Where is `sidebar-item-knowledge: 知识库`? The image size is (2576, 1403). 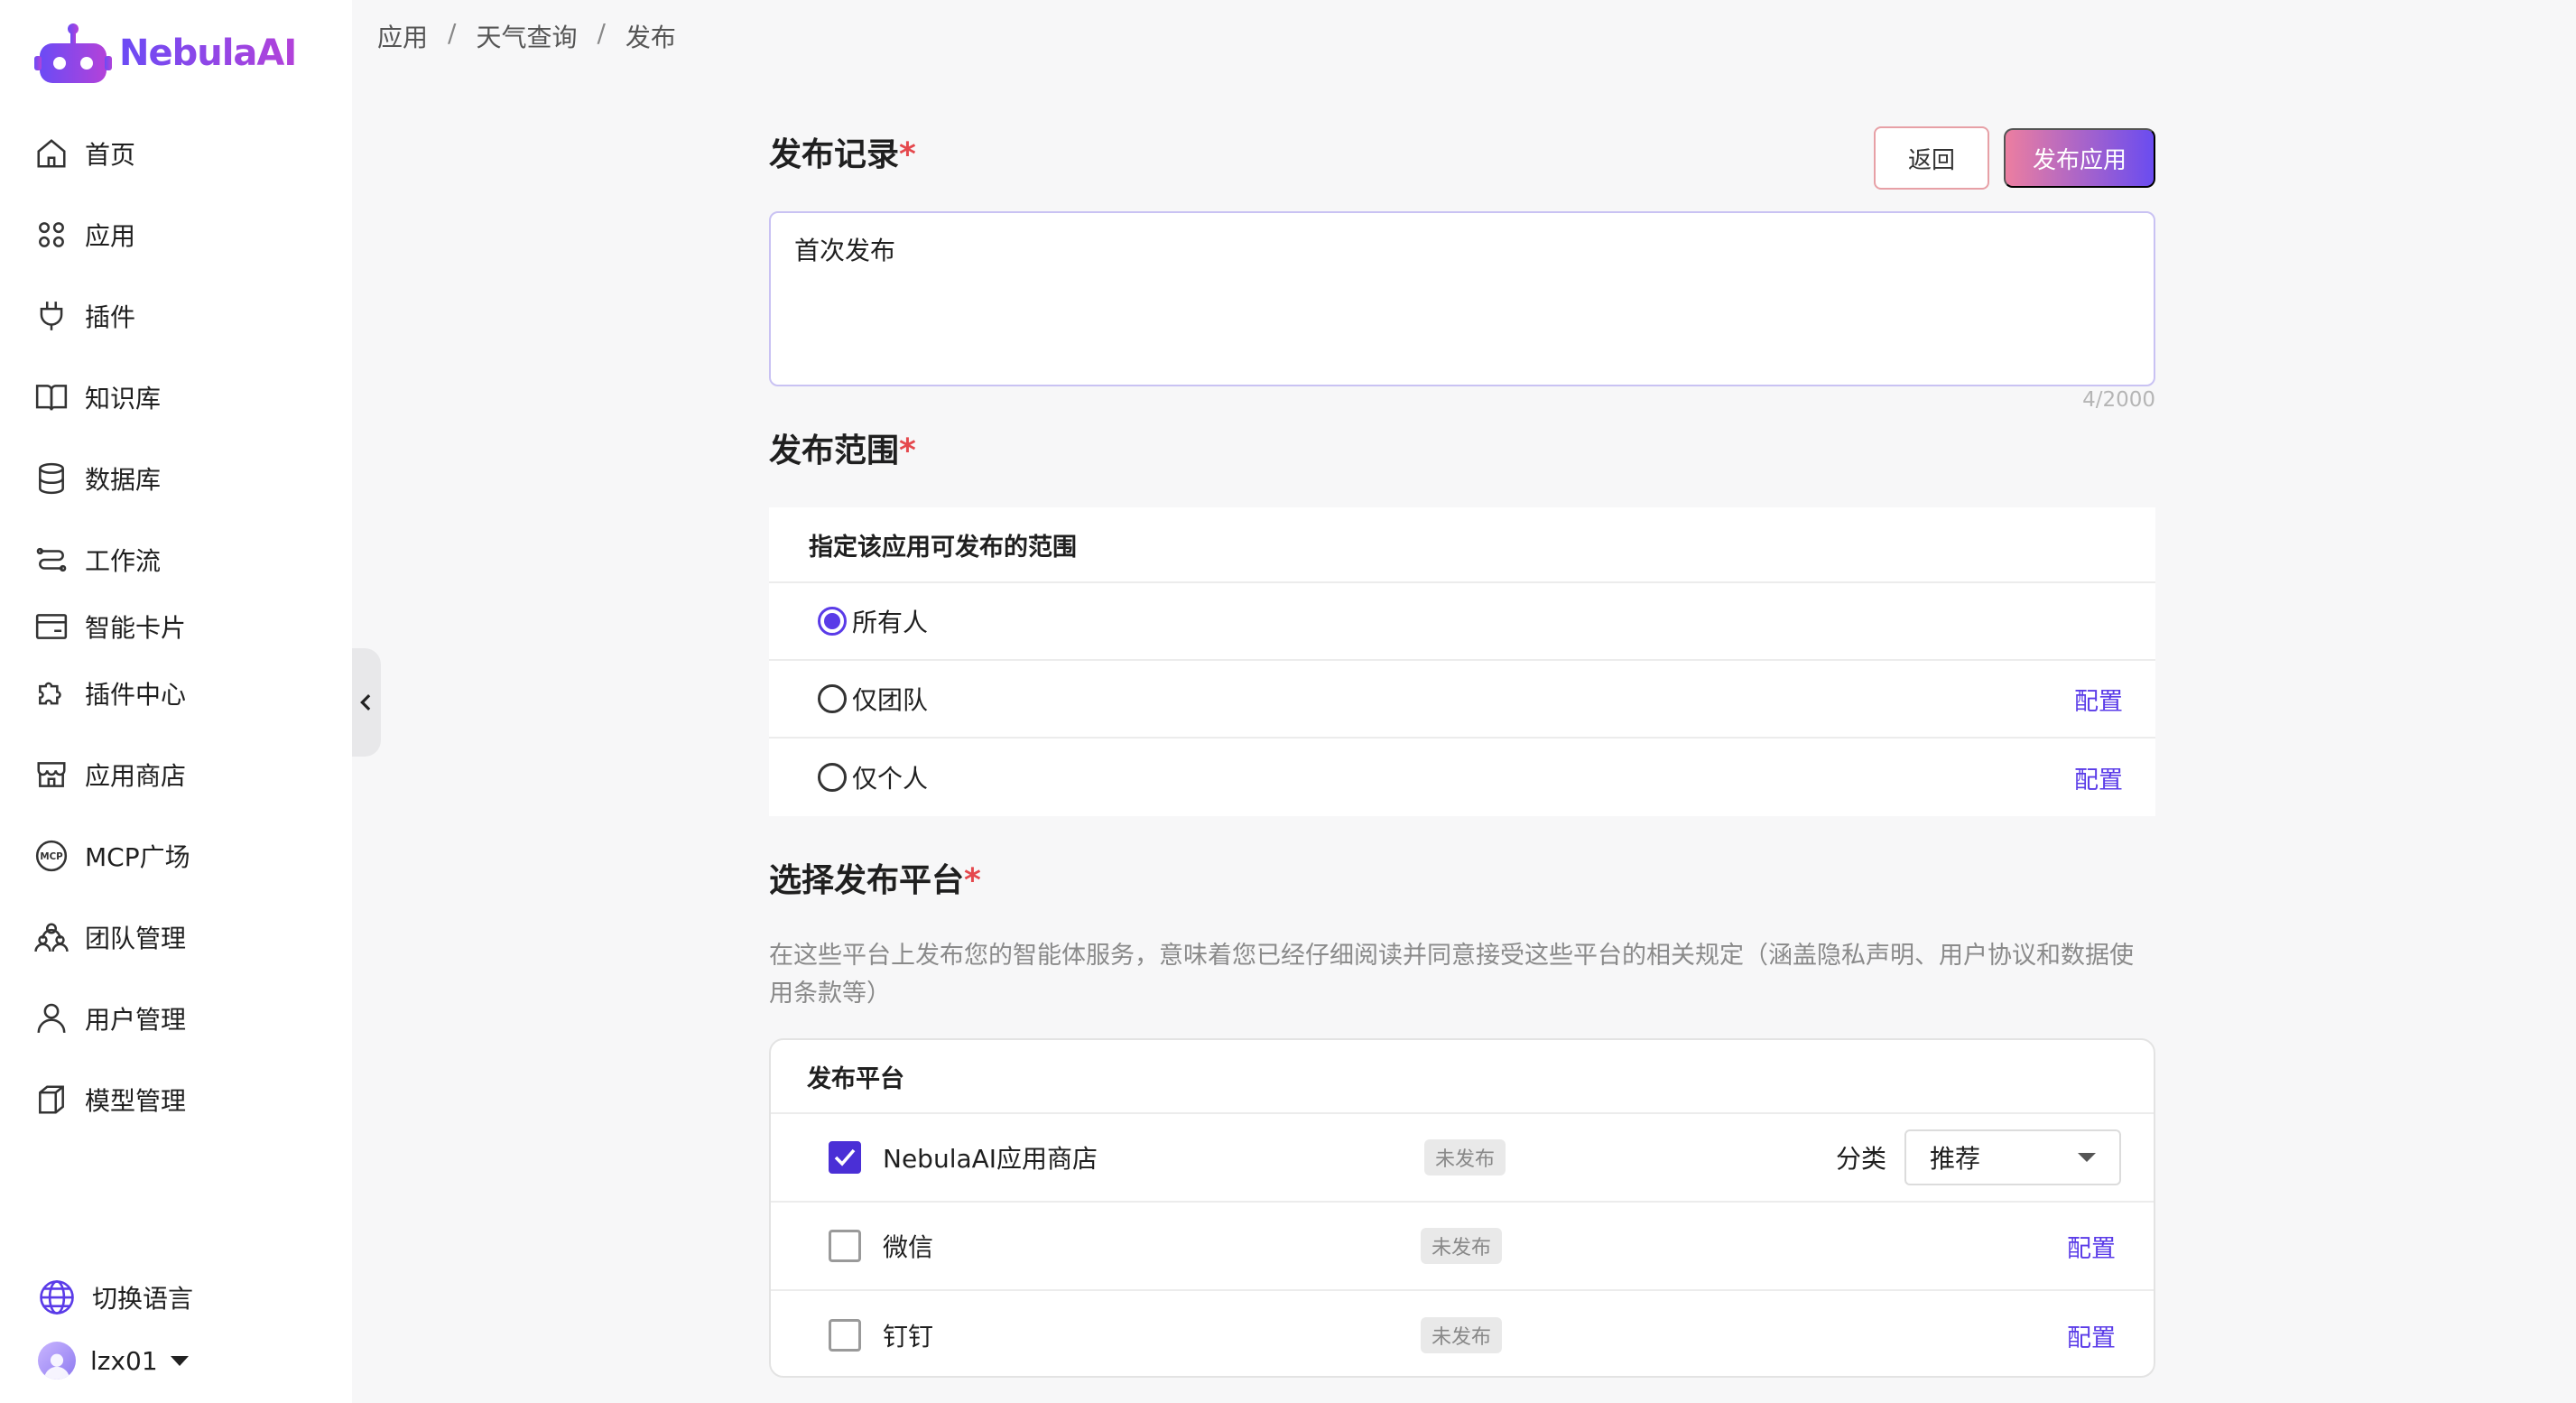
sidebar-item-knowledge: 知识库 is located at coordinates (178, 397).